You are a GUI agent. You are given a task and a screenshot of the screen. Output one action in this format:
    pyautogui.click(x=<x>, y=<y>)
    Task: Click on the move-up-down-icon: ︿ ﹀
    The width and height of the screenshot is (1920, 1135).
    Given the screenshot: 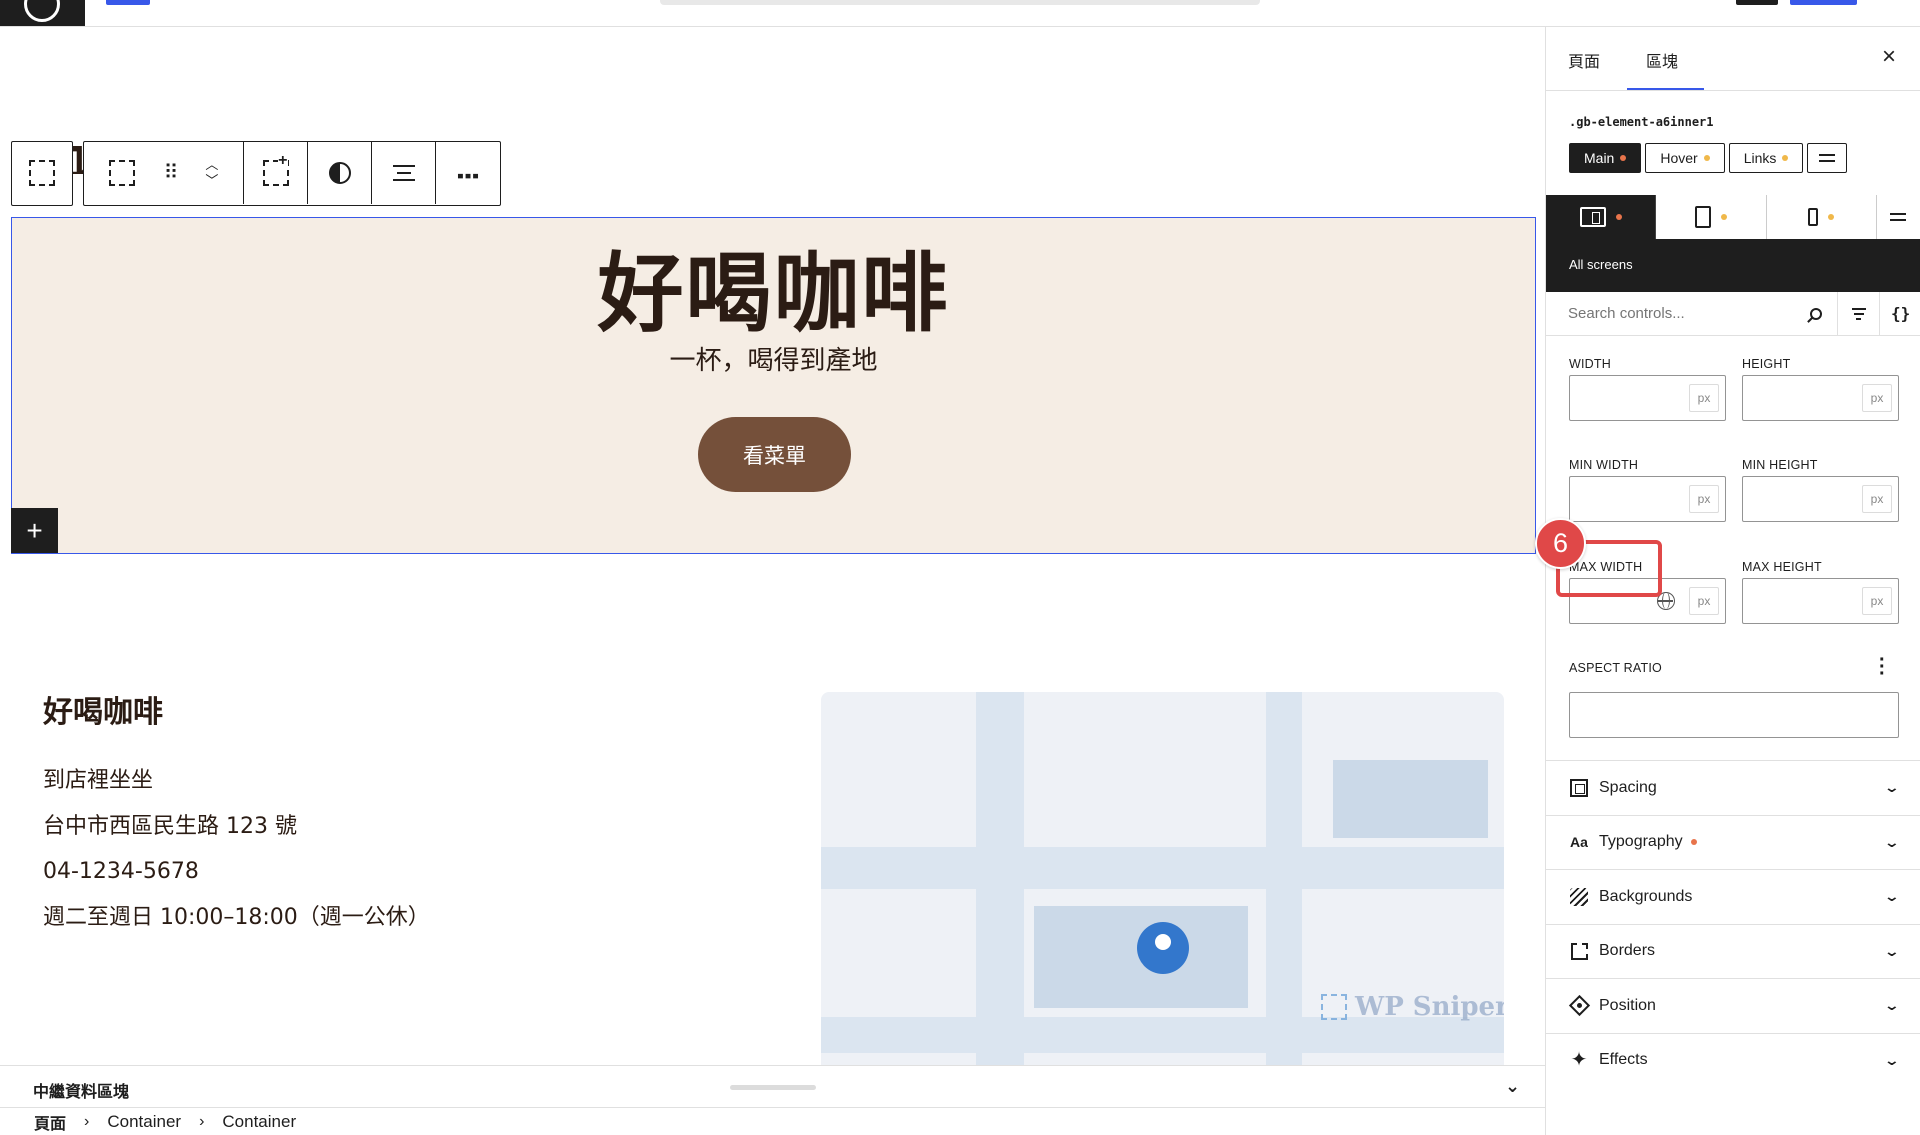 What is the action you would take?
    pyautogui.click(x=211, y=173)
    